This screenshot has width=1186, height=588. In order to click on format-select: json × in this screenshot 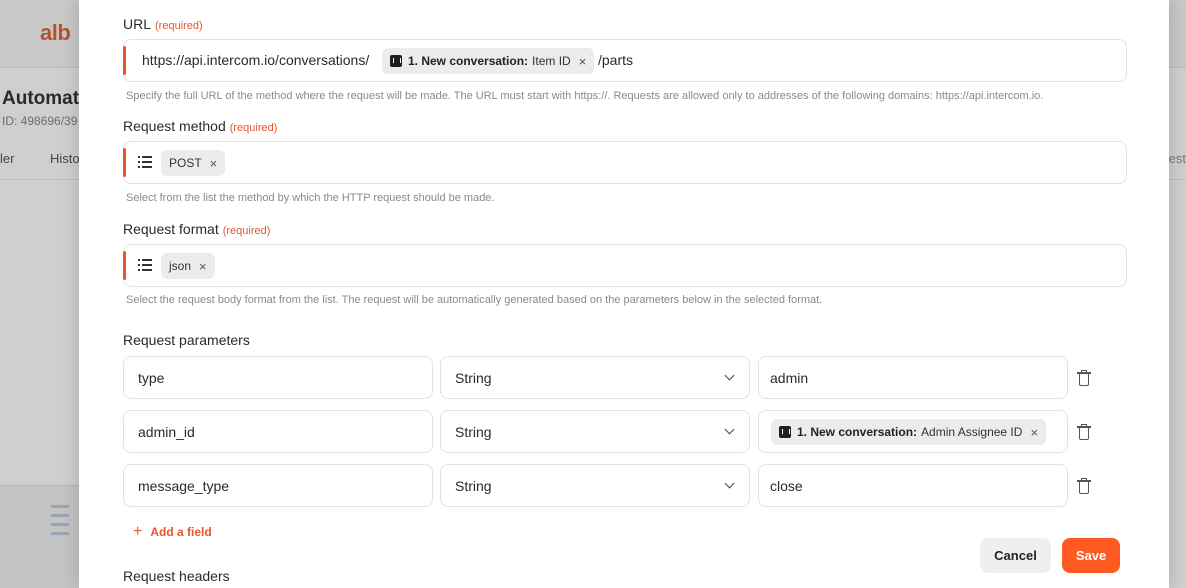, I will do `click(625, 265)`.